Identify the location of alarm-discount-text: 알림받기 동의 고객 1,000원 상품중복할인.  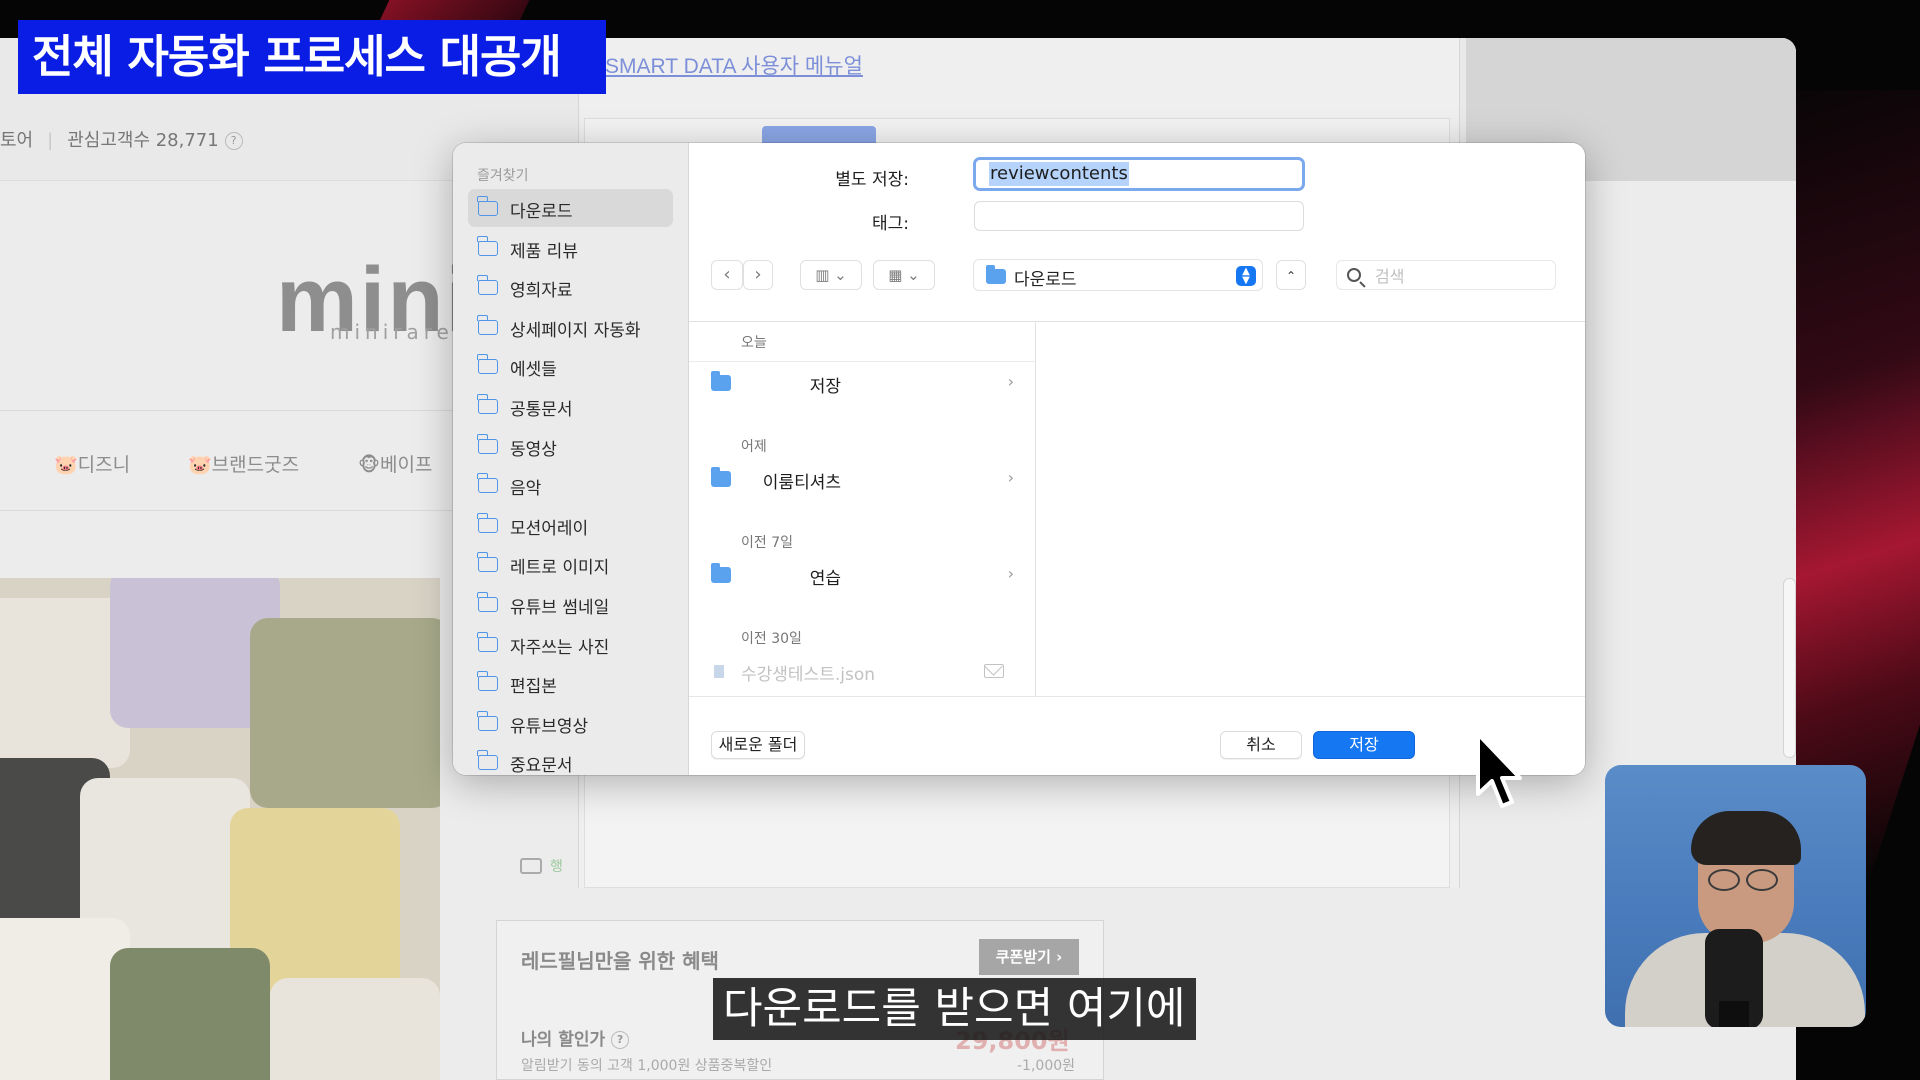
(647, 1066).